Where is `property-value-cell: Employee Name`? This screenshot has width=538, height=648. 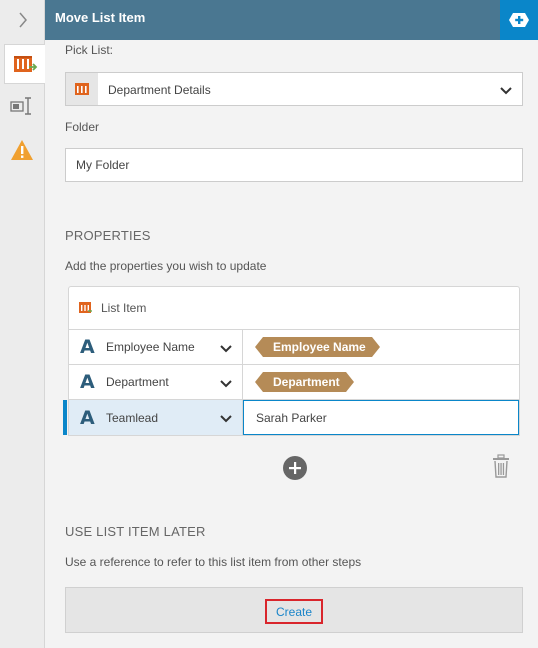 property-value-cell: Employee Name is located at coordinates (381, 347).